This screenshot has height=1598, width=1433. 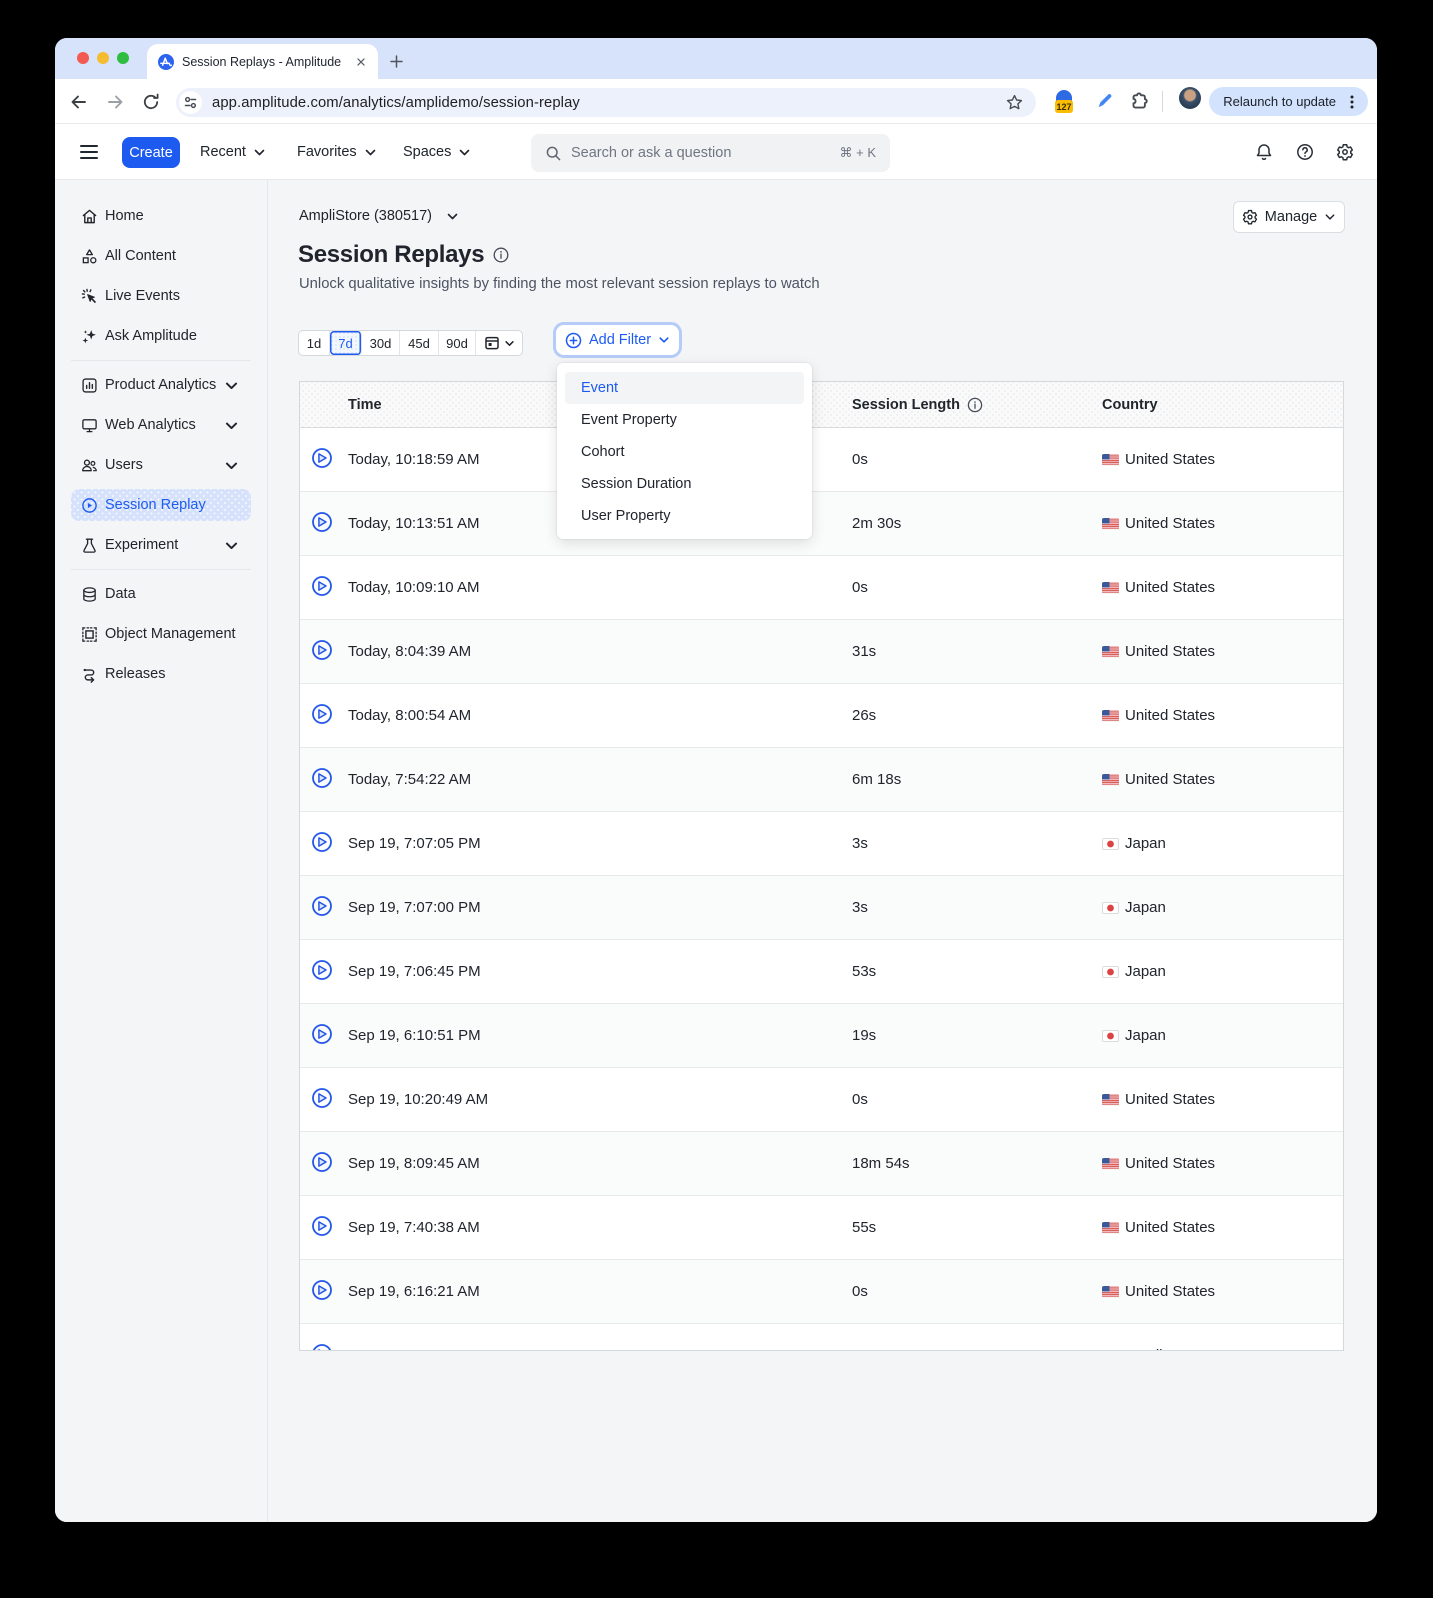 What do you see at coordinates (1063, 107) in the screenshot?
I see `svg-text: 127` at bounding box center [1063, 107].